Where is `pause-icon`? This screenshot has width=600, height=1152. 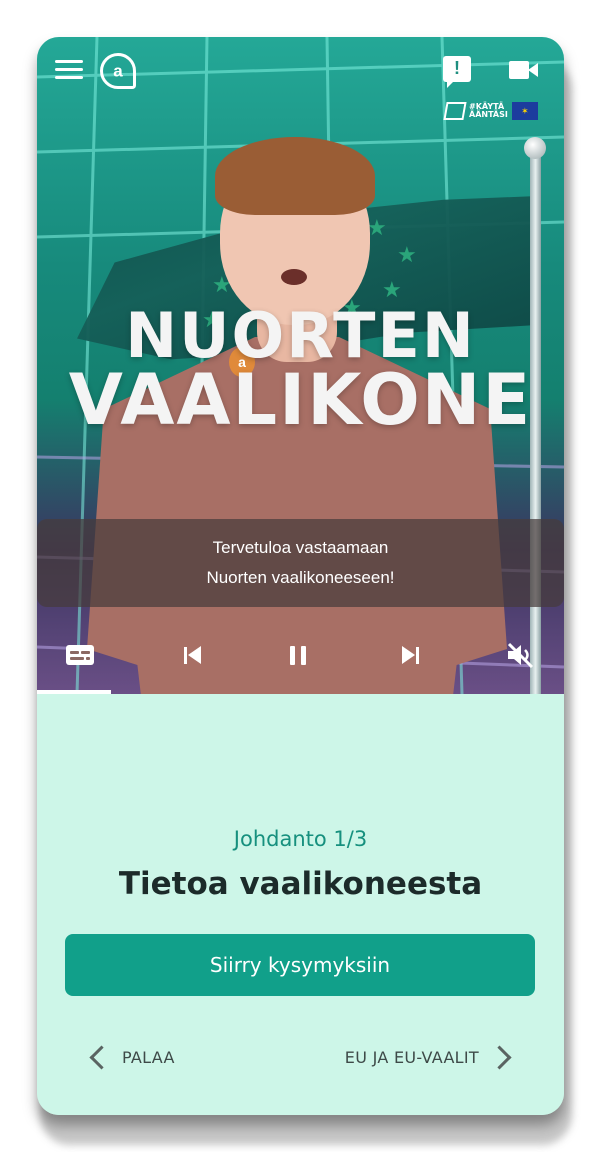 pause-icon is located at coordinates (298, 655).